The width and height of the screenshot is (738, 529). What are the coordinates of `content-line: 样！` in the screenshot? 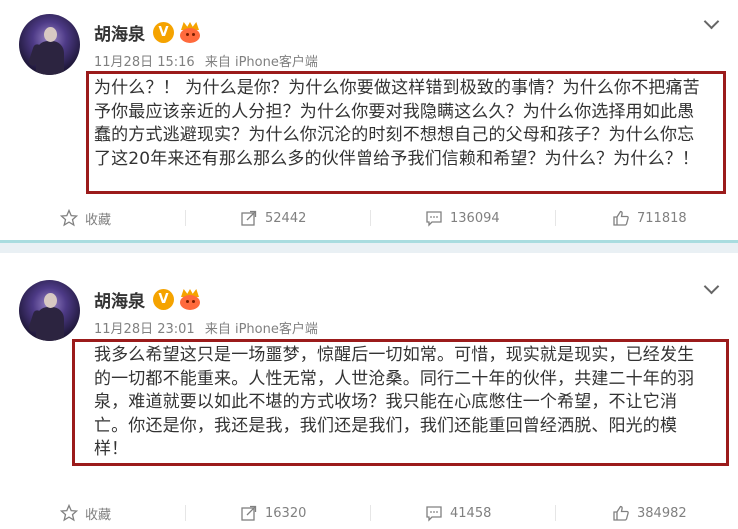 It's located at (111, 449).